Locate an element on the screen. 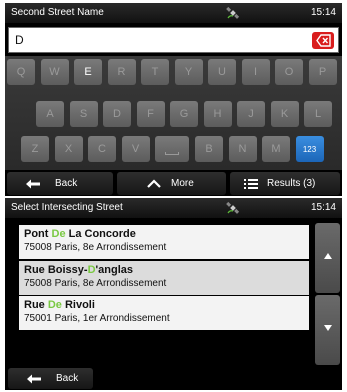 Image resolution: width=347 pixels, height=392 pixels. screen-title: Second Street Name is located at coordinates (57, 12).